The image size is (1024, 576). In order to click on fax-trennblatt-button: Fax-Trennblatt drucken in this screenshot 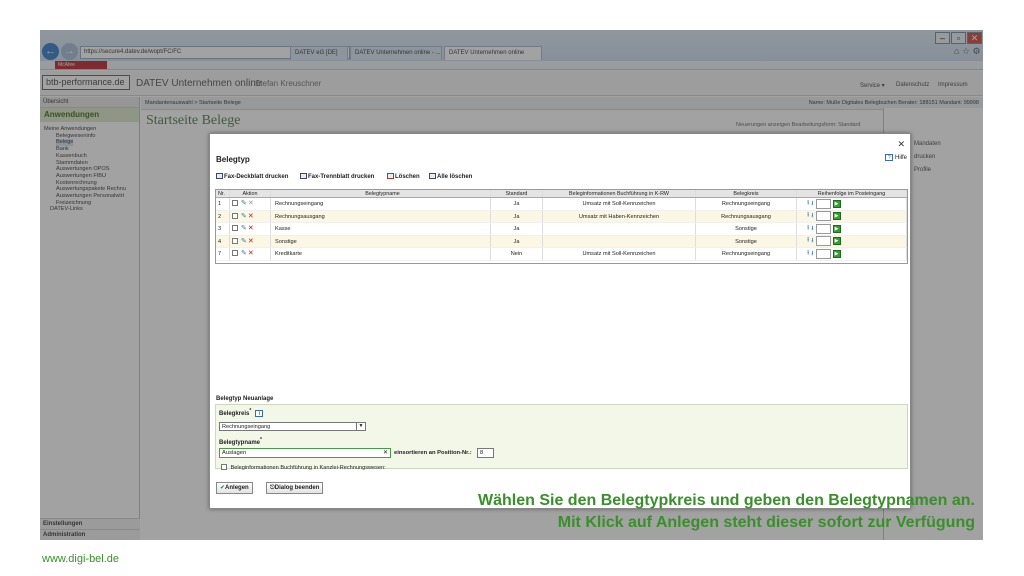, I will do `click(337, 176)`.